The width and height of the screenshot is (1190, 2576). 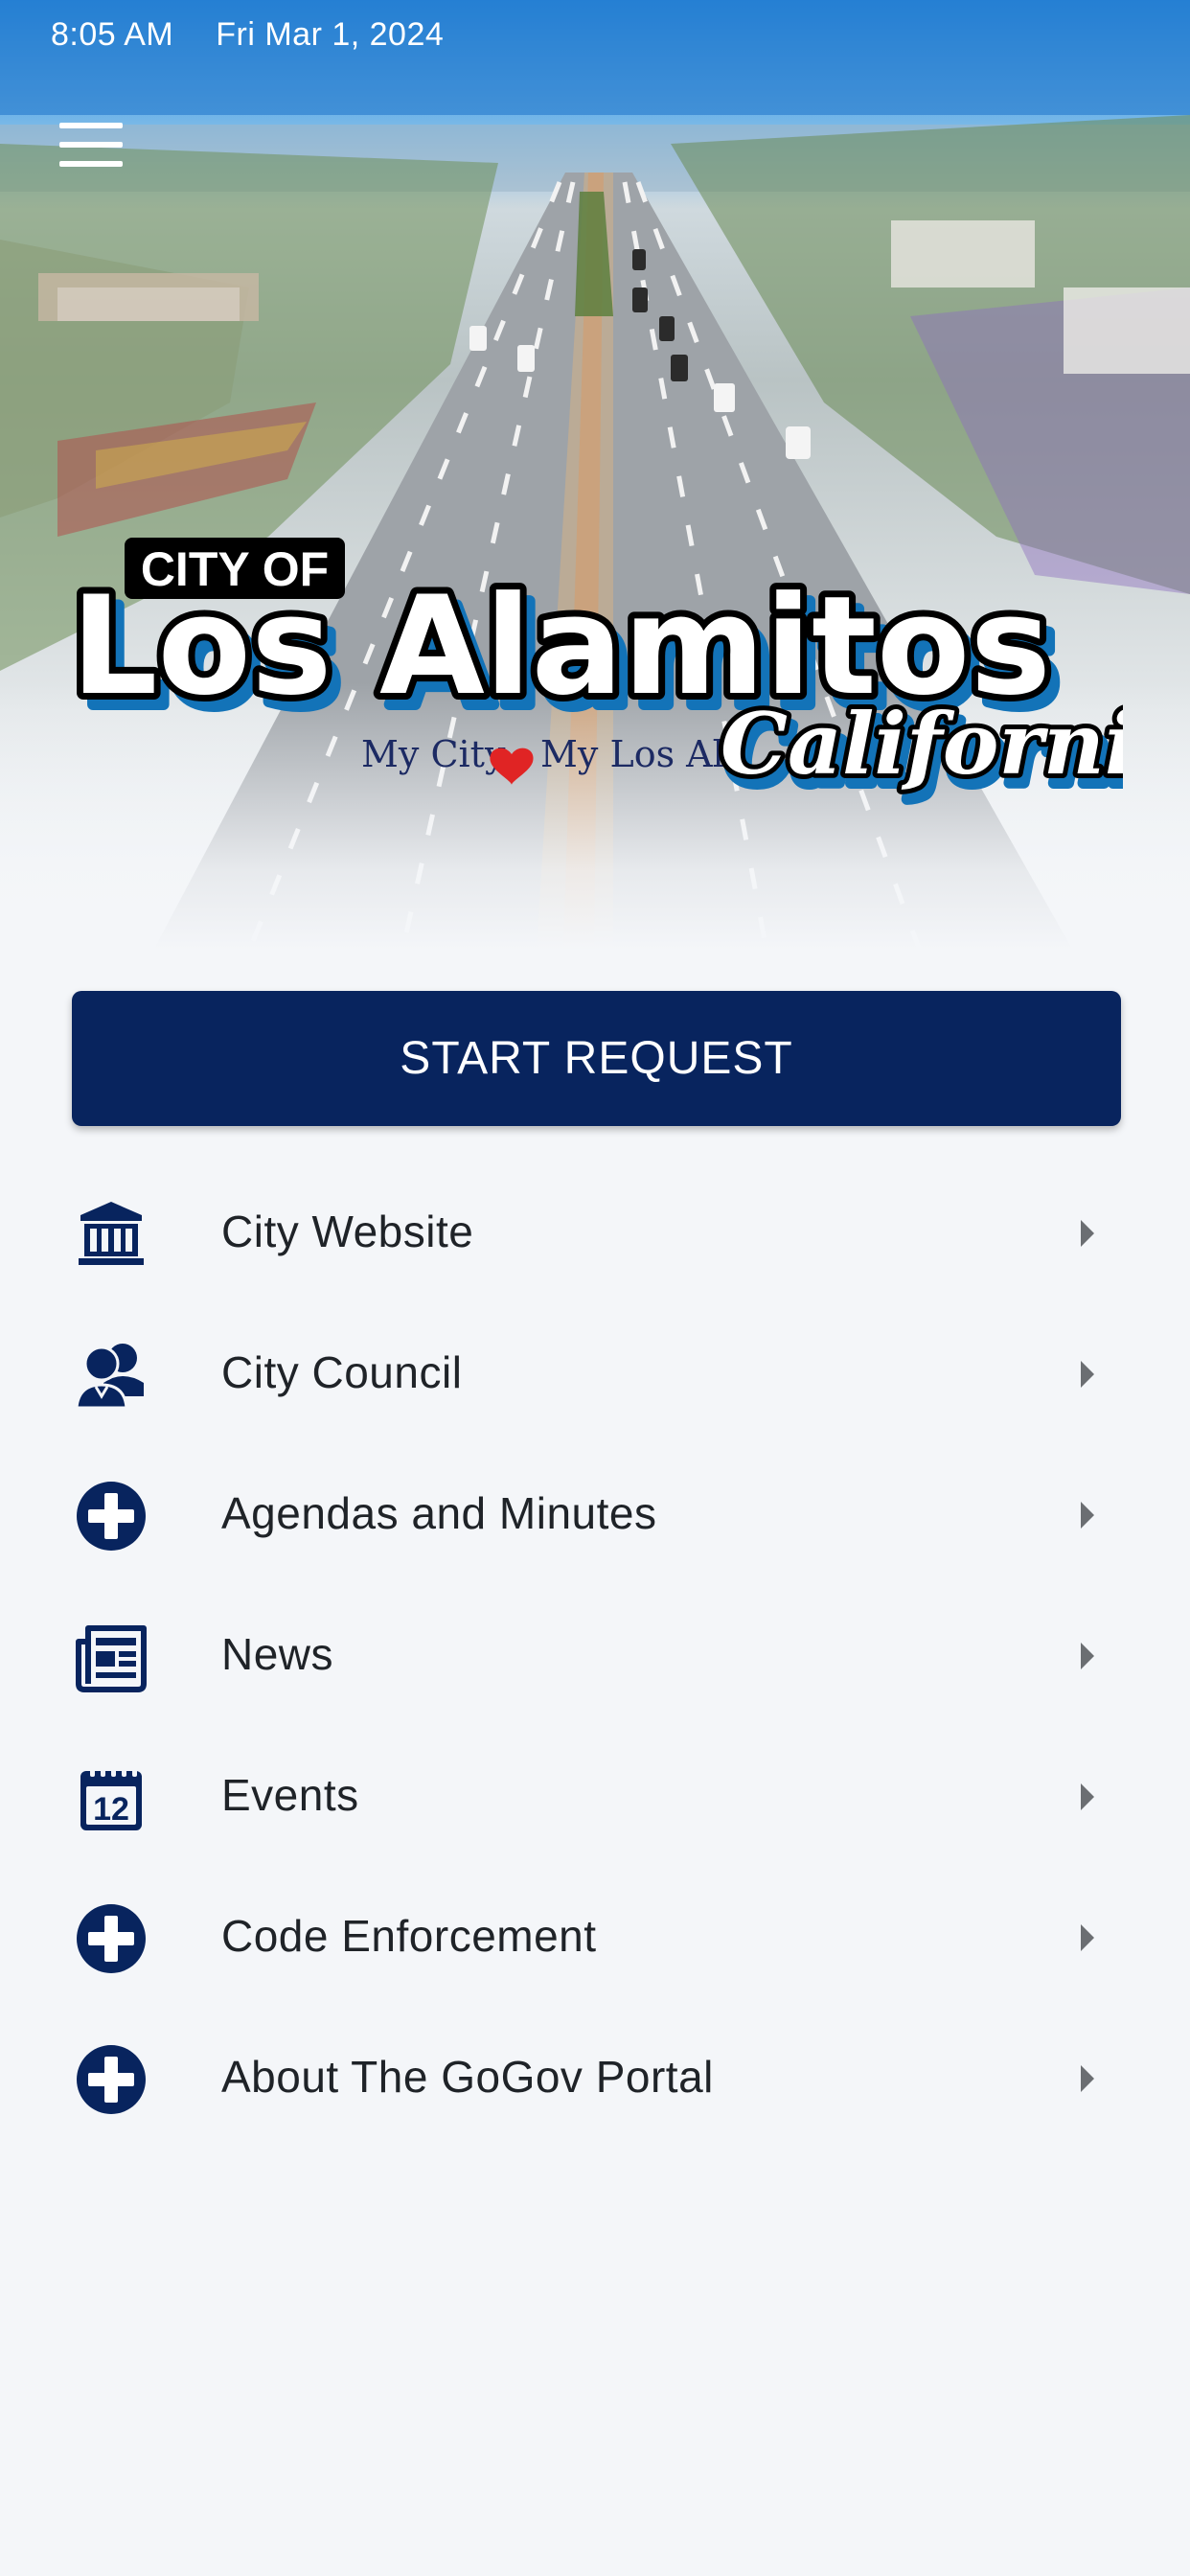 What do you see at coordinates (111, 1658) in the screenshot?
I see `newspaper-icon` at bounding box center [111, 1658].